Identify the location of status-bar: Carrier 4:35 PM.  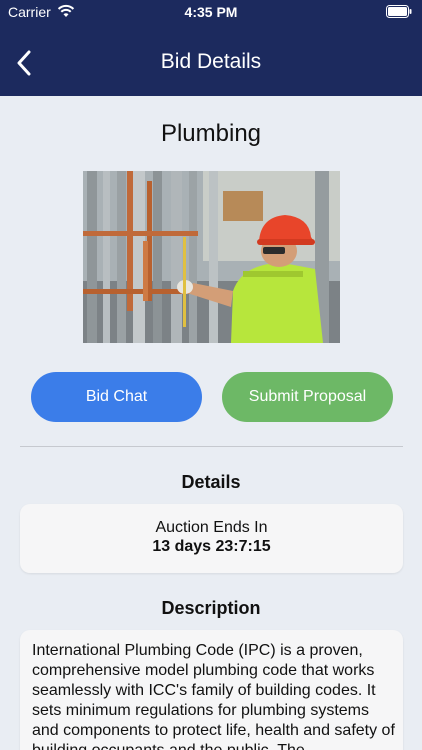
(211, 13).